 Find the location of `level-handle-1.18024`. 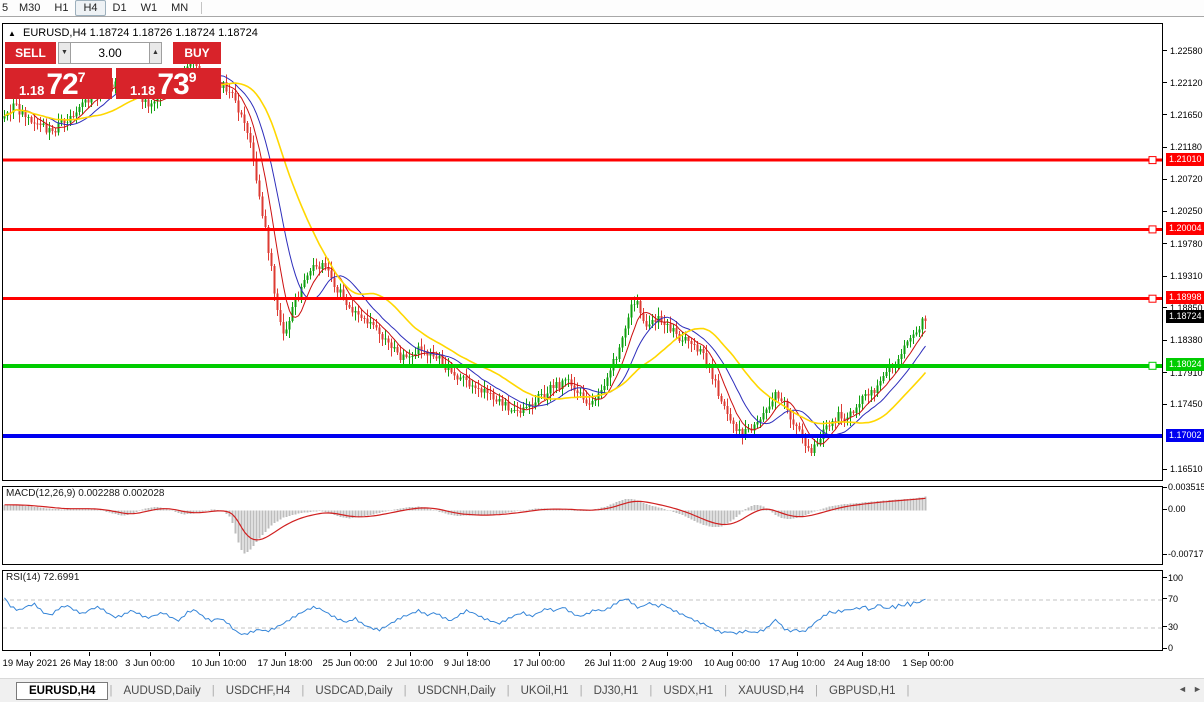

level-handle-1.18024 is located at coordinates (1152, 365).